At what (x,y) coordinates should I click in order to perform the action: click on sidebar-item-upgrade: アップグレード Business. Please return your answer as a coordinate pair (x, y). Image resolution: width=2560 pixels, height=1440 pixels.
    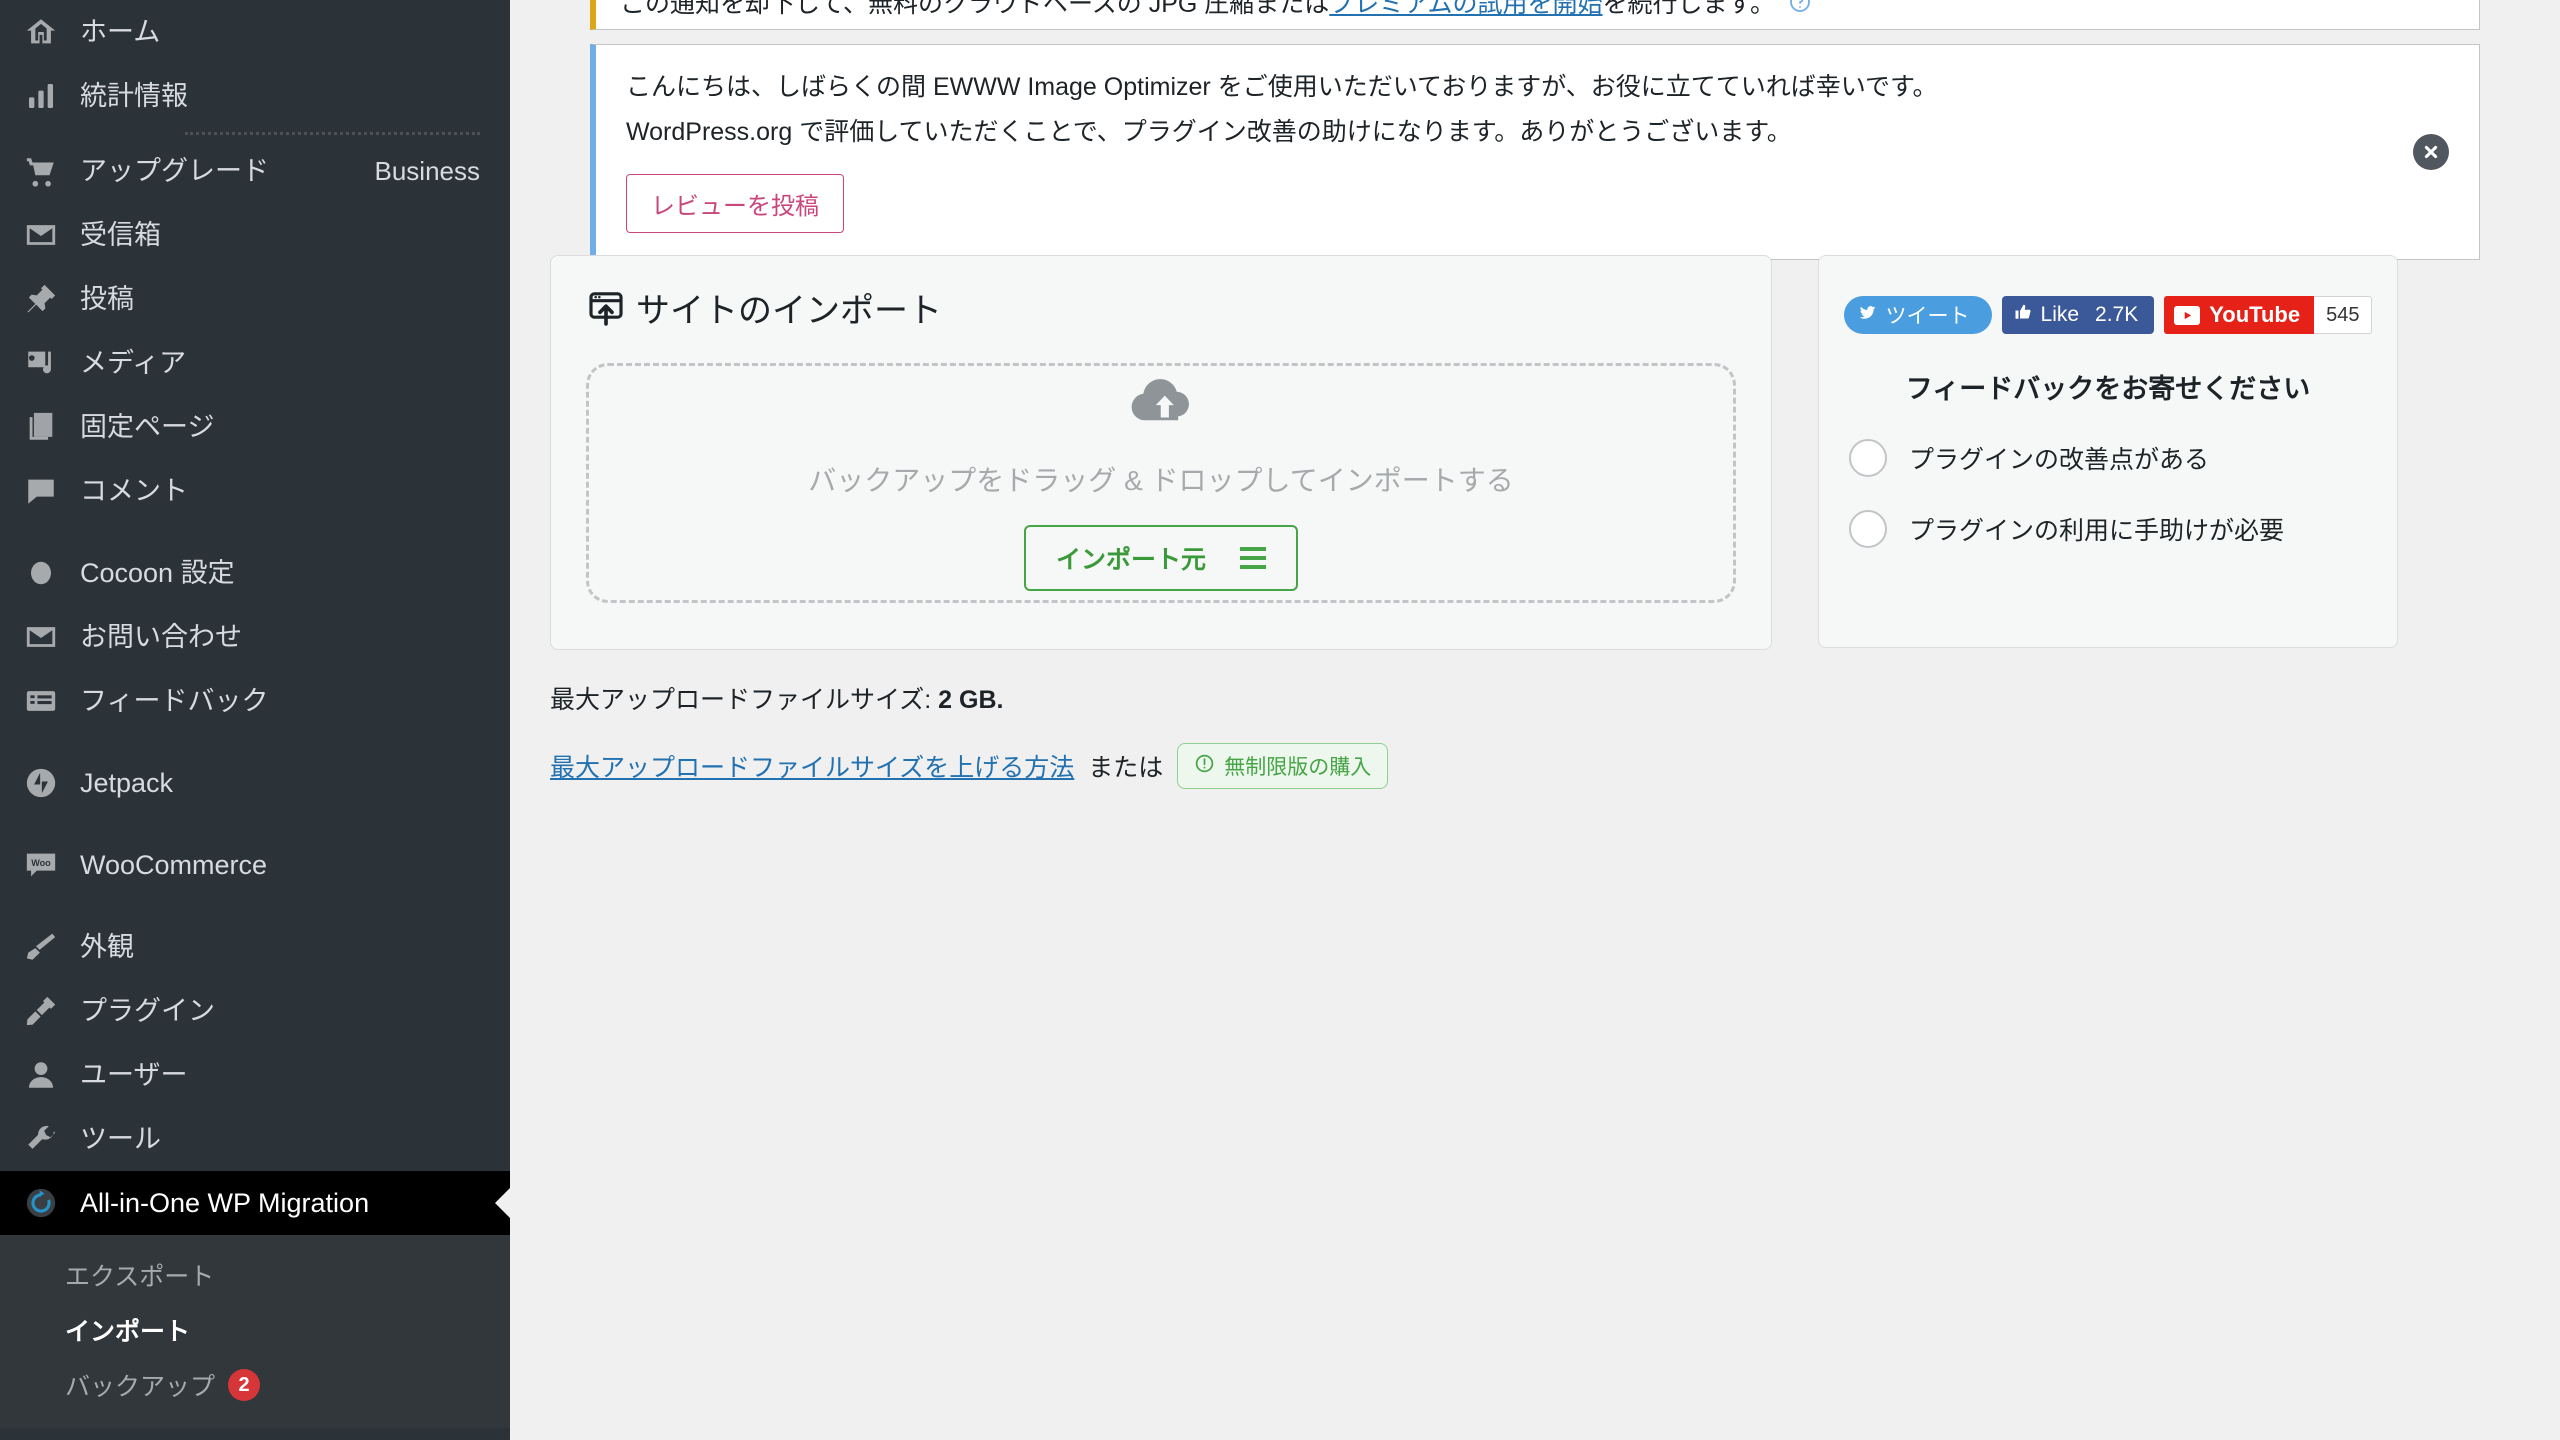
    Looking at the image, I should click on (255, 171).